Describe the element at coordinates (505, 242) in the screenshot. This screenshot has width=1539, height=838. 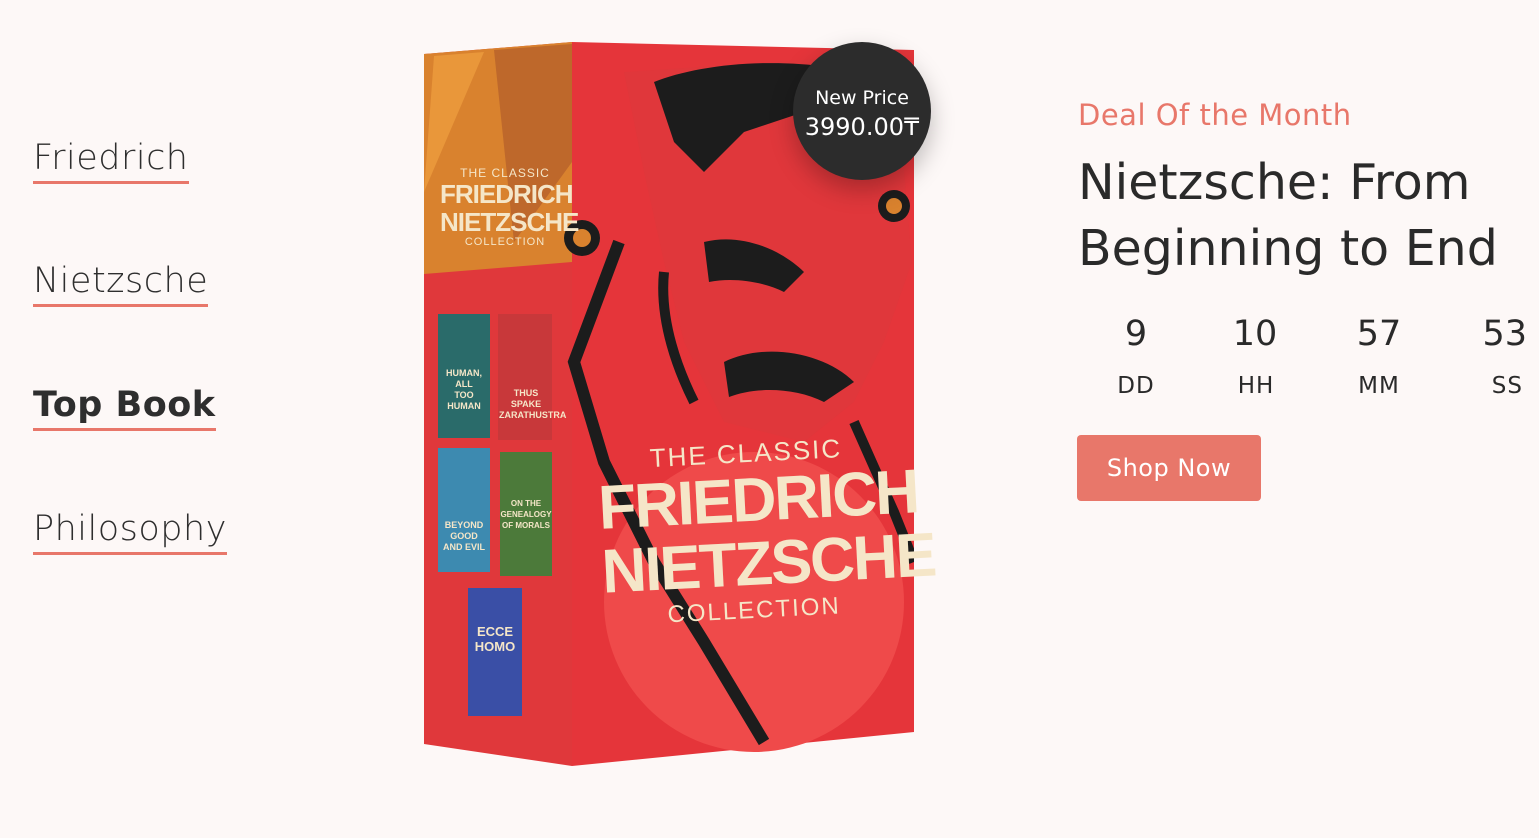
I see `spine-bottom-text: COLLECTION` at that location.